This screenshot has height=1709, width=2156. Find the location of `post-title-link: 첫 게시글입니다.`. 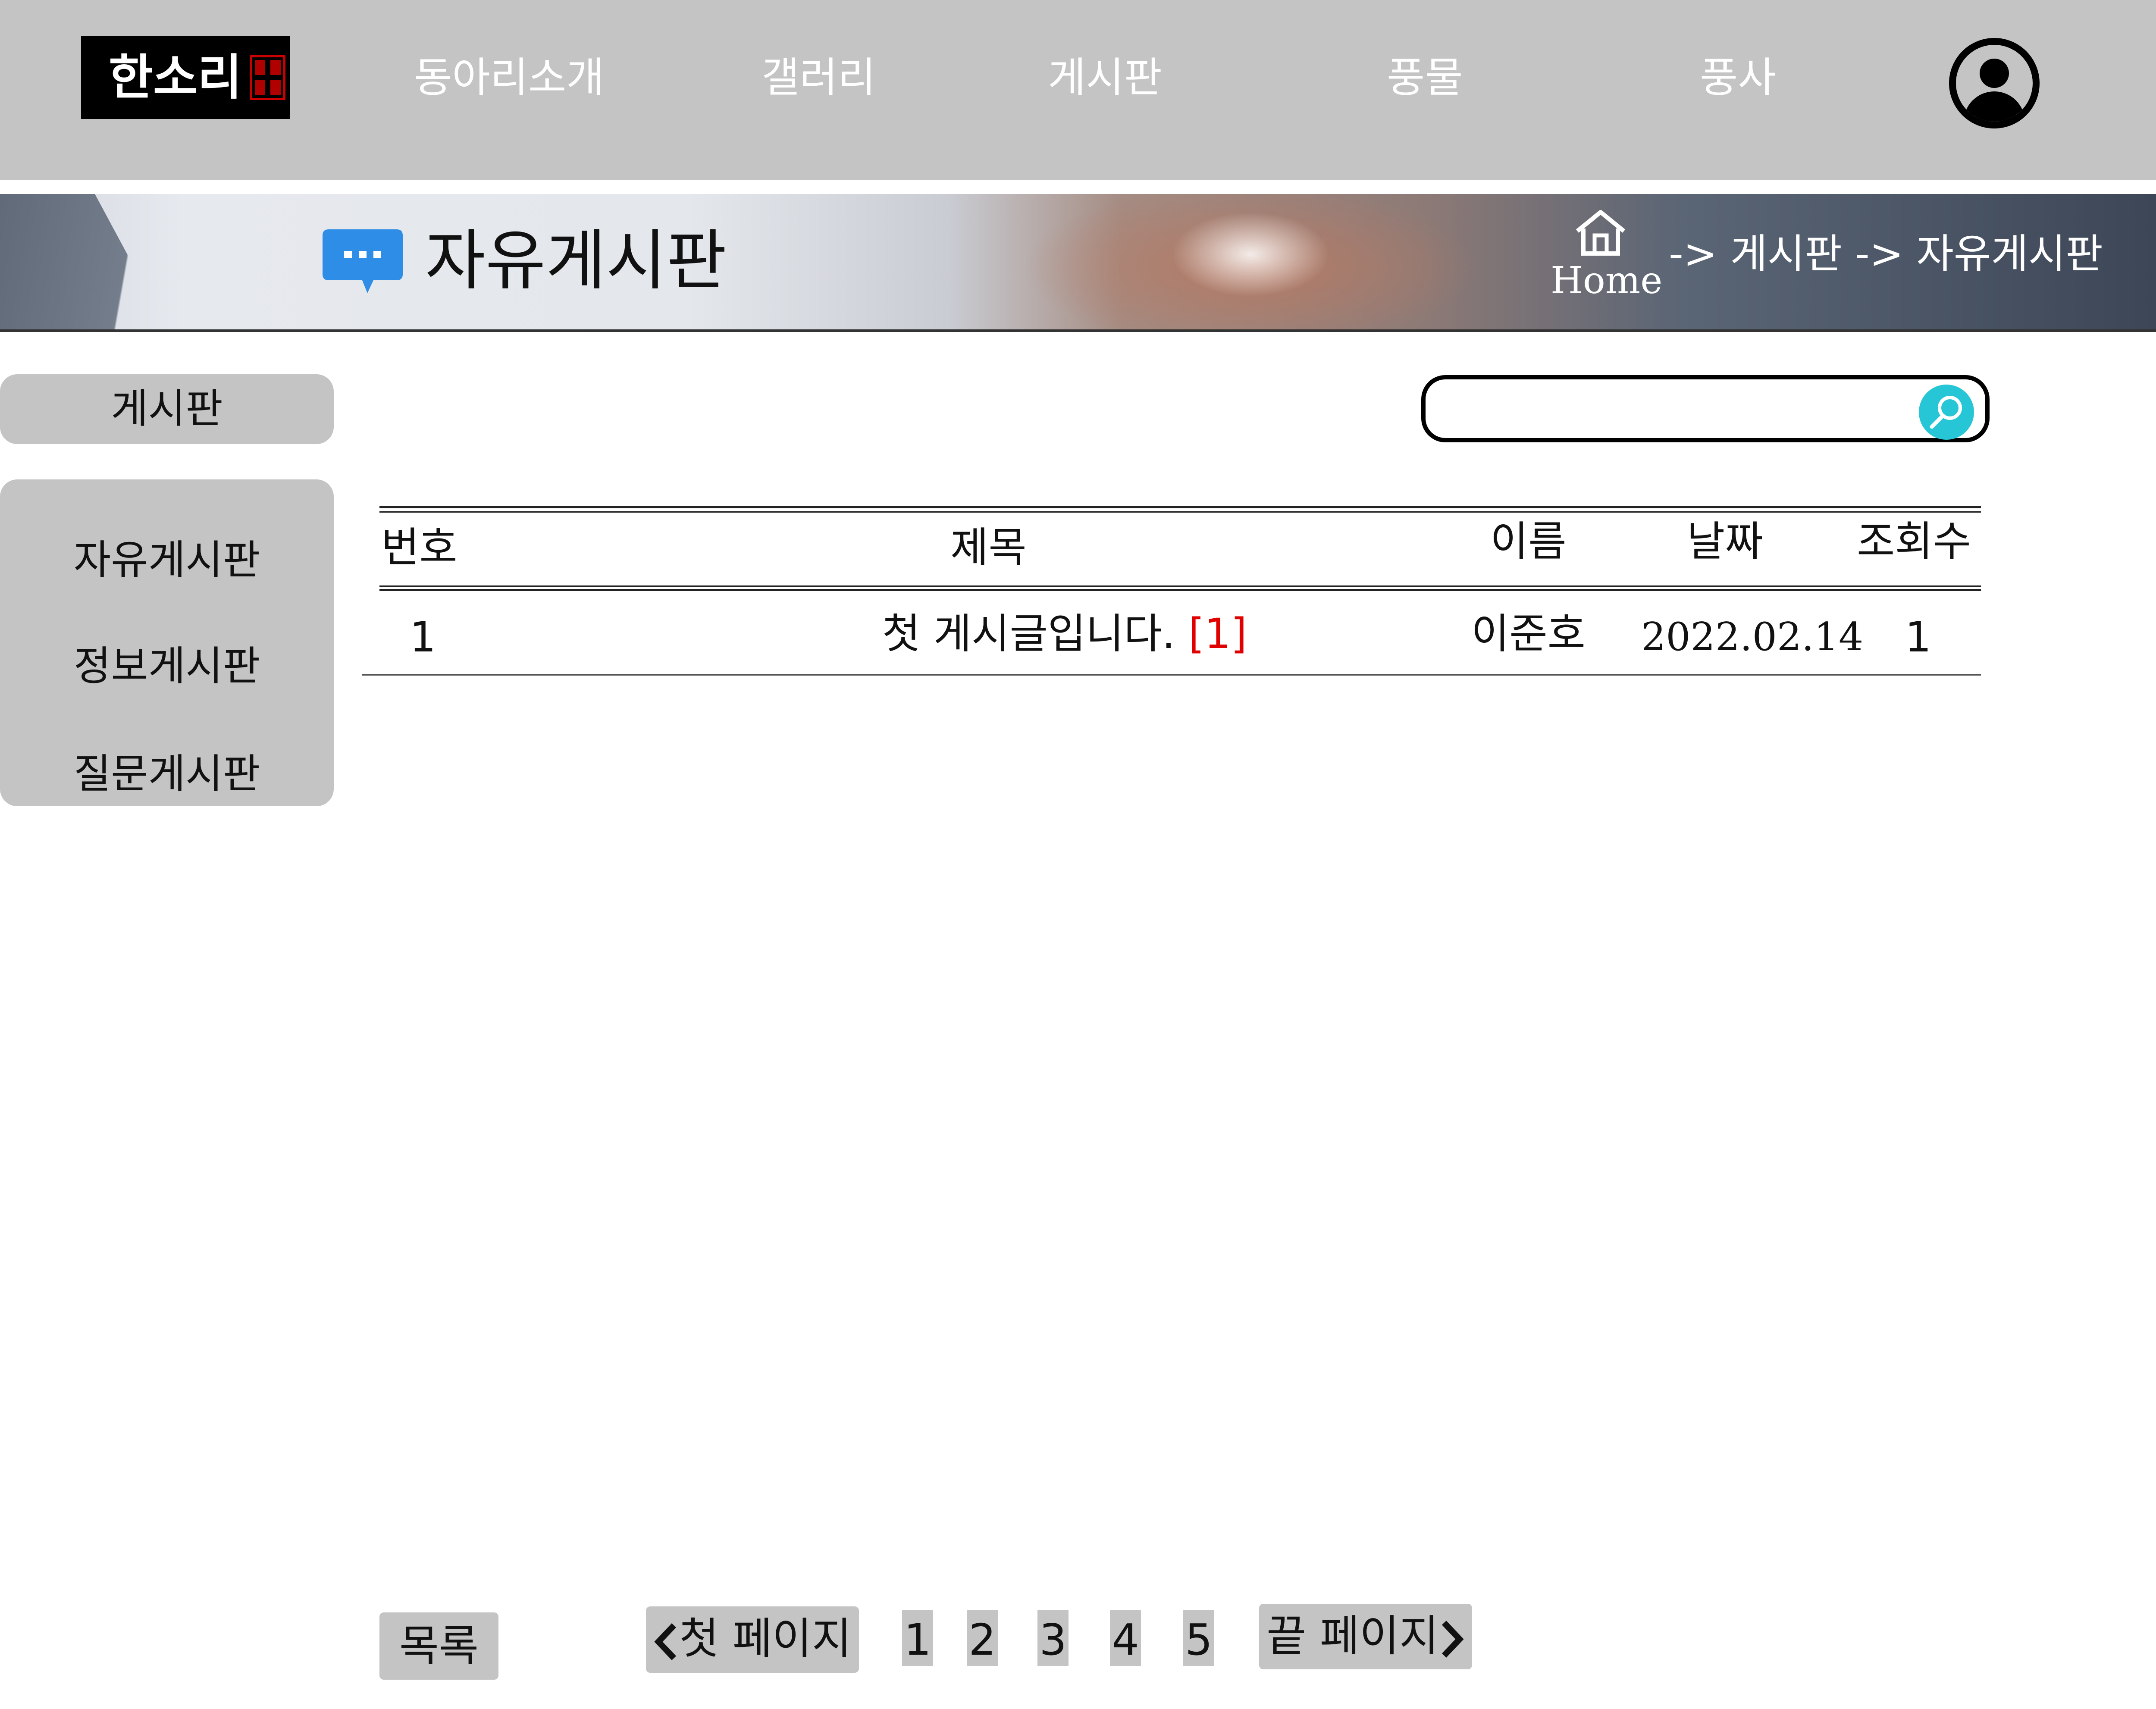

post-title-link: 첫 게시글입니다. is located at coordinates (1028, 634).